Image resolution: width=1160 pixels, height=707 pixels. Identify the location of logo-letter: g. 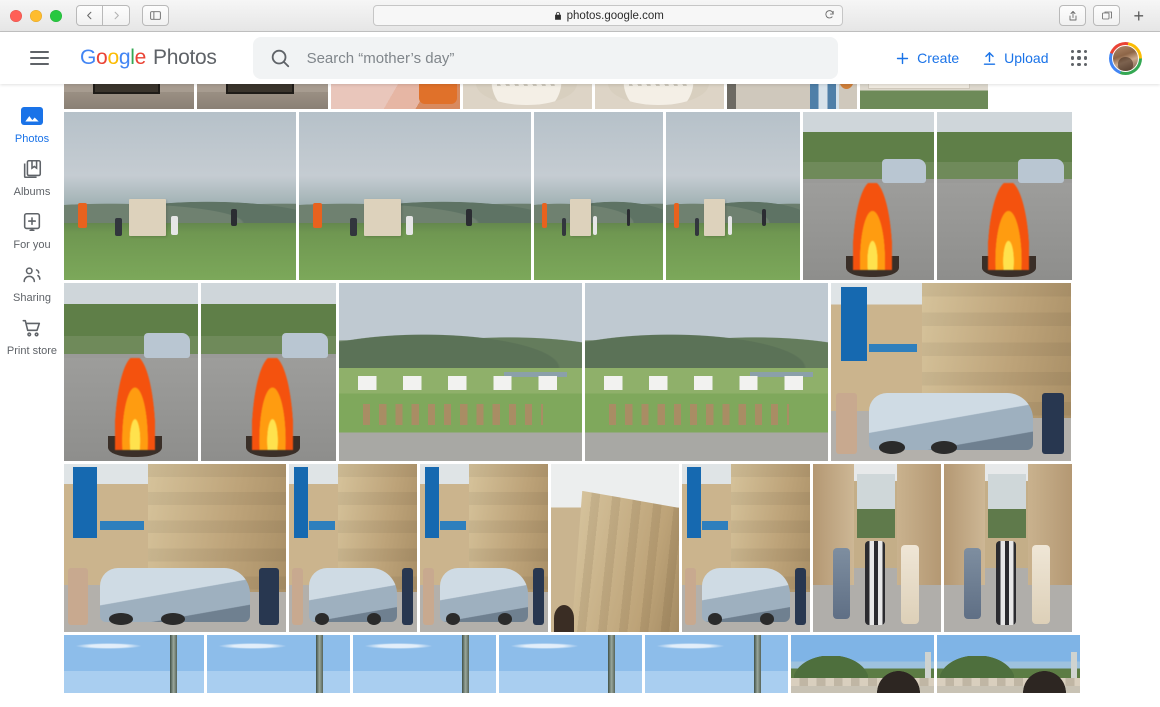
(124, 57).